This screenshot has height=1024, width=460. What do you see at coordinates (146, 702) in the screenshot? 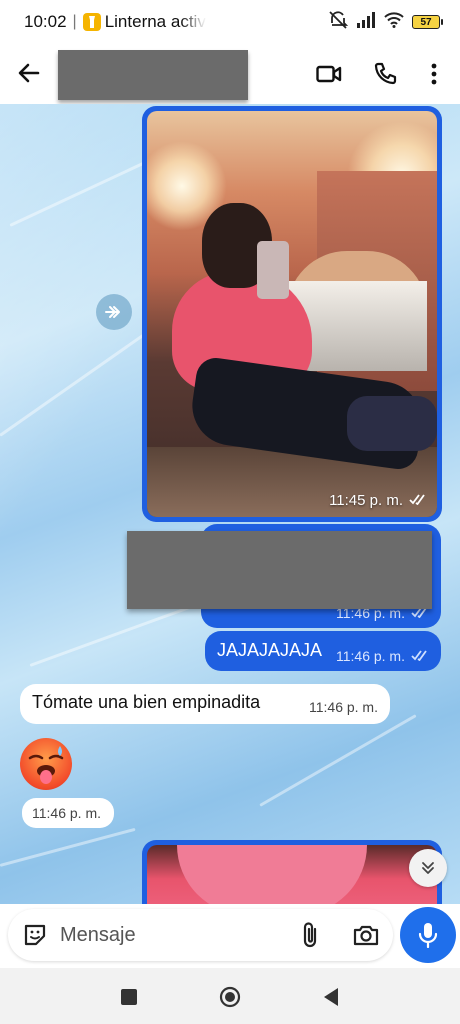
I see `message-text: Tómate una bien empinadita` at bounding box center [146, 702].